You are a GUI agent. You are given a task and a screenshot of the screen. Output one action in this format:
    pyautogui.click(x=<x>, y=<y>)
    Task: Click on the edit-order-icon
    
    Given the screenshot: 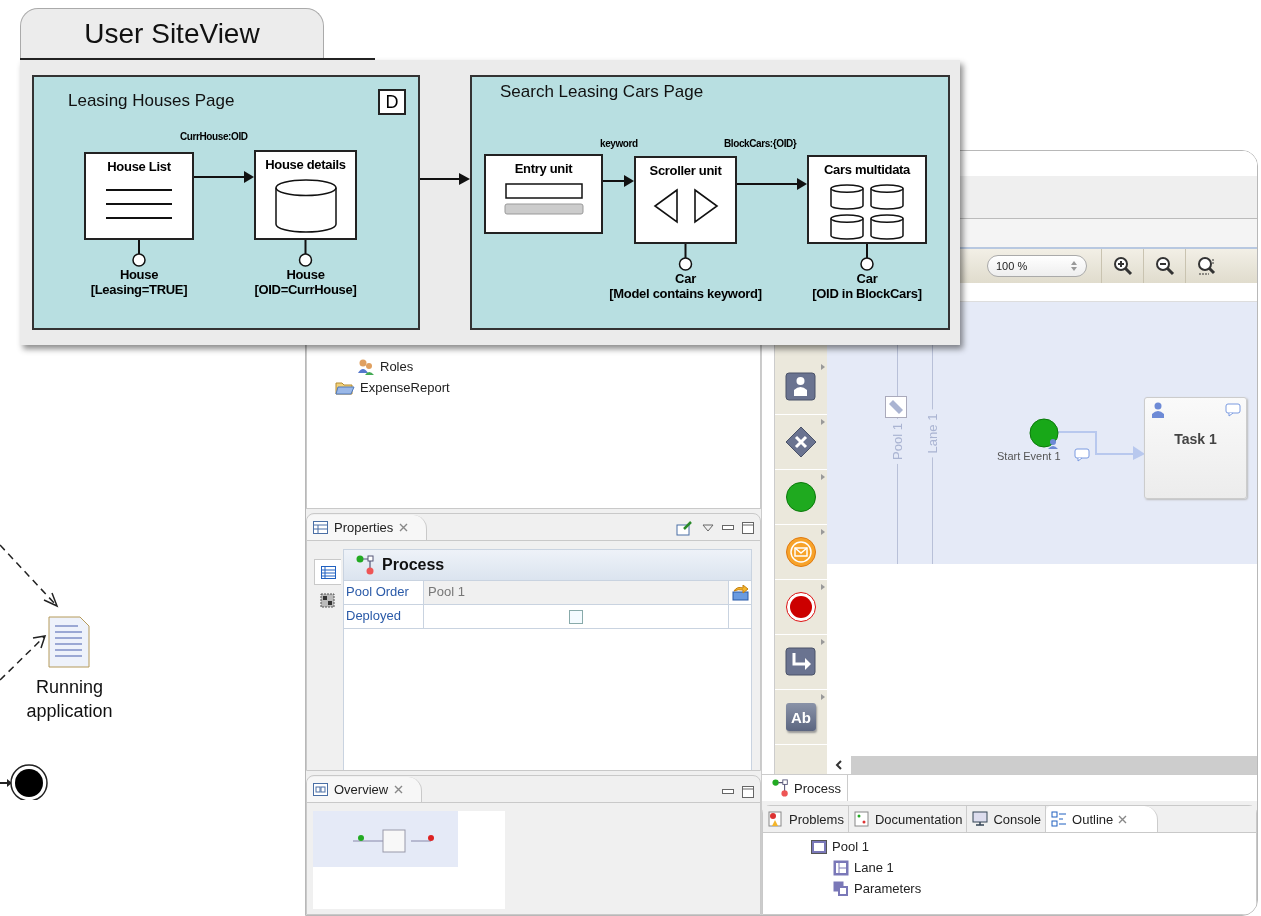 What is the action you would take?
    pyautogui.click(x=740, y=592)
    